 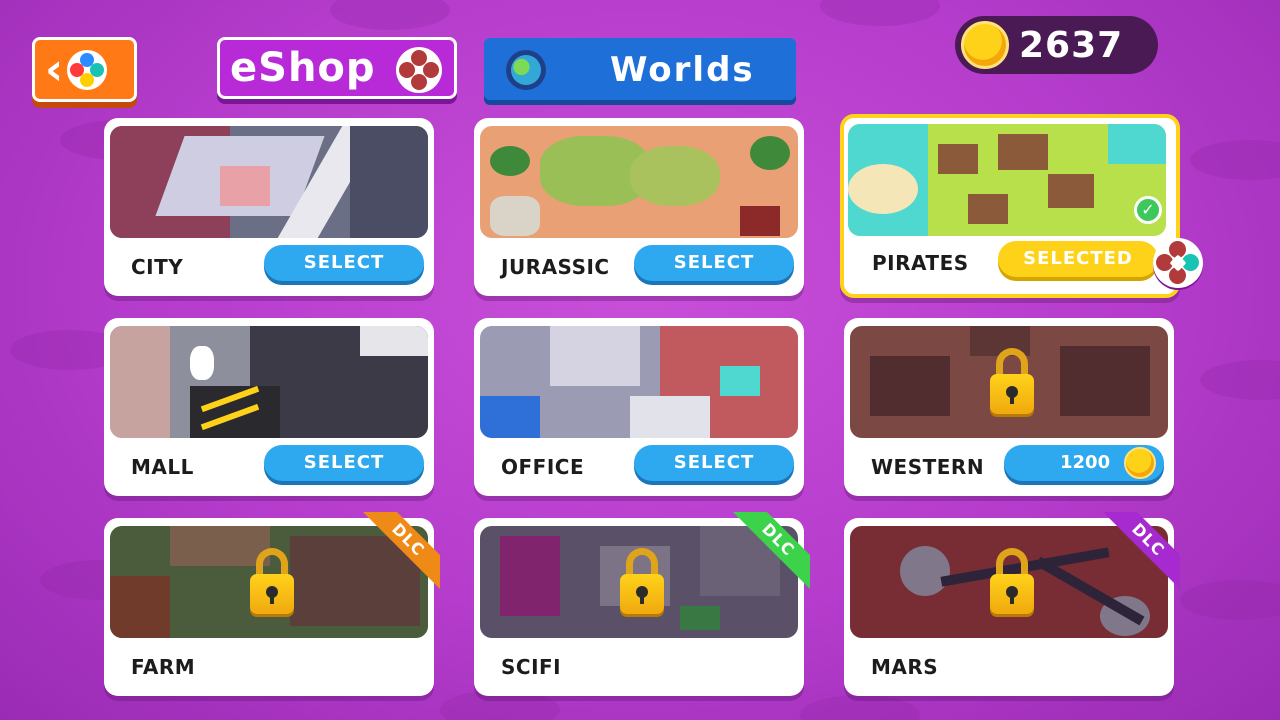 What do you see at coordinates (531, 667) in the screenshot?
I see `world-name: SCIFI` at bounding box center [531, 667].